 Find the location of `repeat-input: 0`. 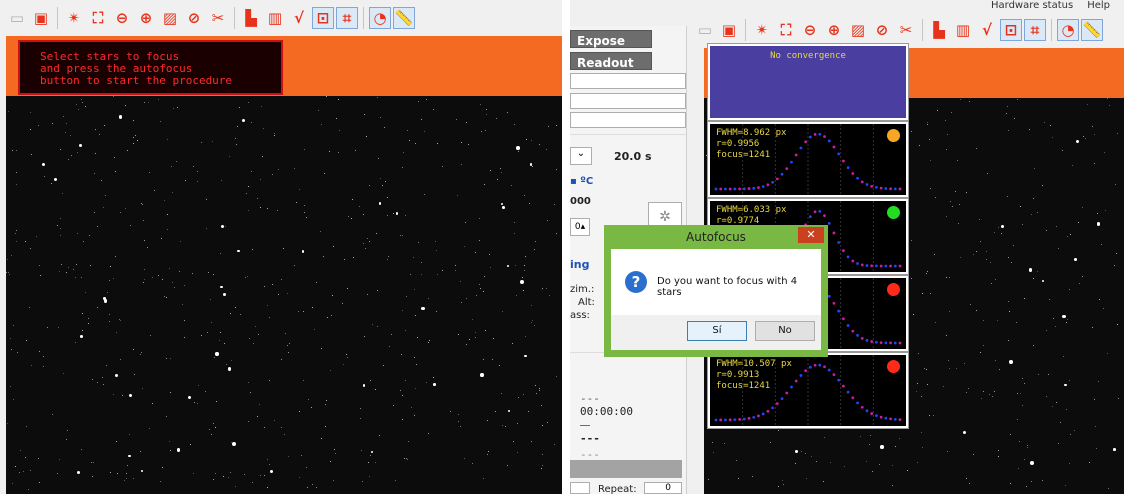

repeat-input: 0 is located at coordinates (663, 488).